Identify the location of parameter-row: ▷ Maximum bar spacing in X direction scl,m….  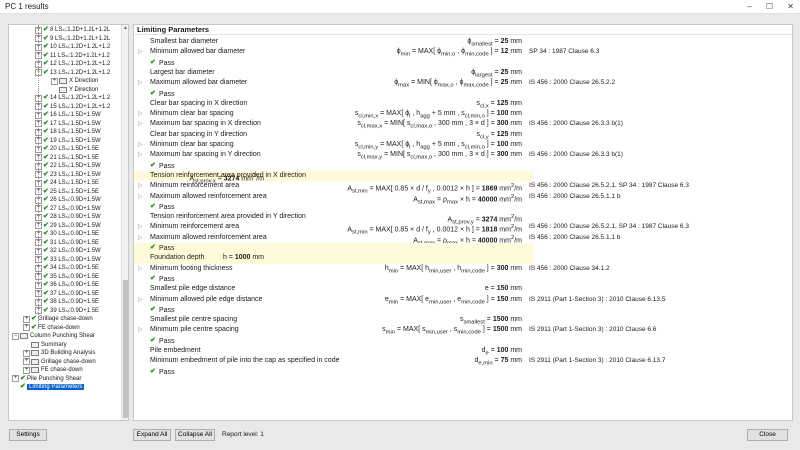
(463, 124).